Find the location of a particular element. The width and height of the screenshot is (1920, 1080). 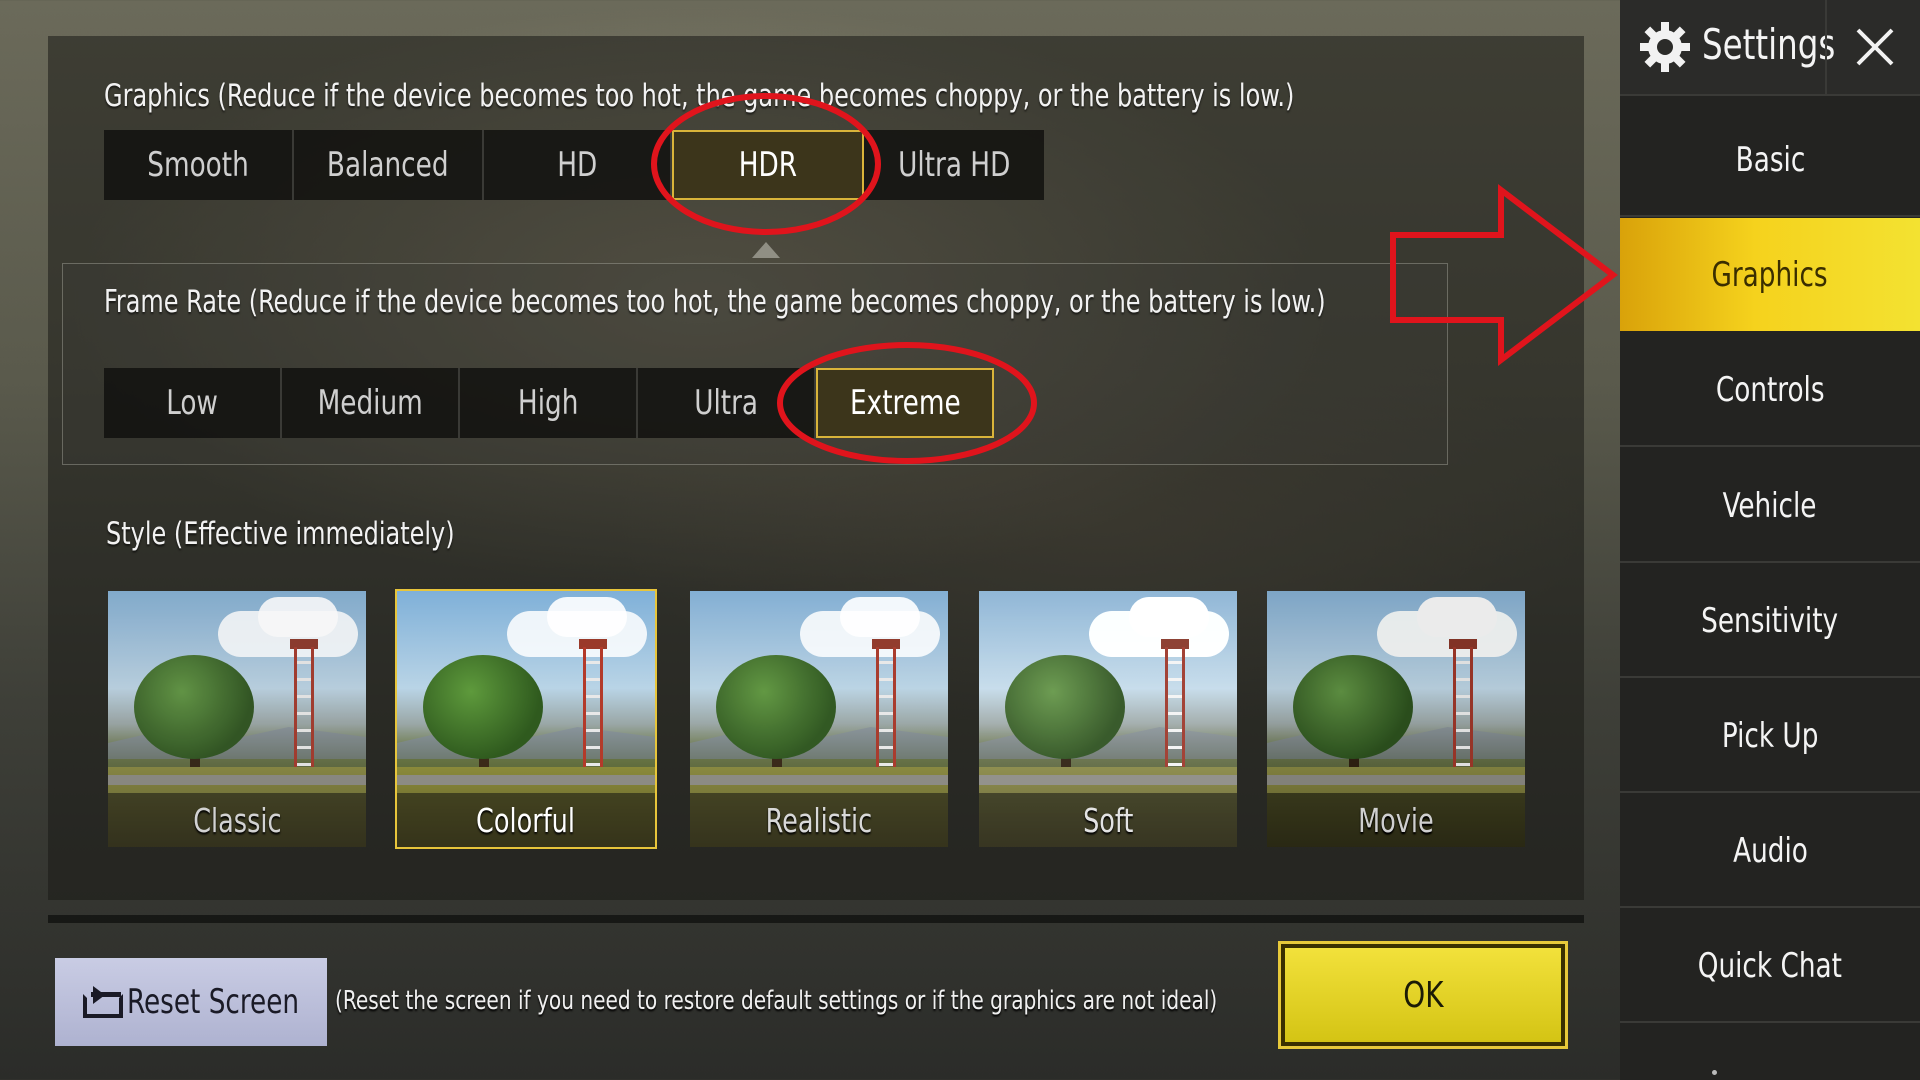

style-label-soft: Soft is located at coordinates (1108, 820).